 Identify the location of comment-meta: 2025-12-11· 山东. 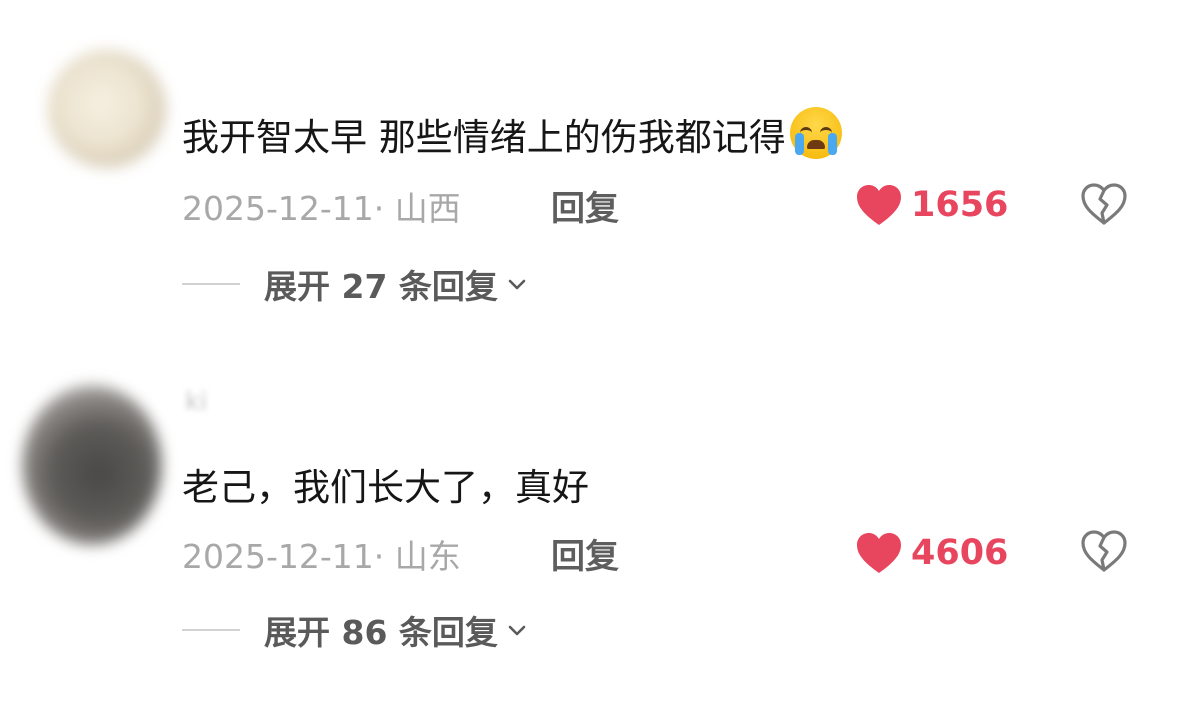
(321, 554).